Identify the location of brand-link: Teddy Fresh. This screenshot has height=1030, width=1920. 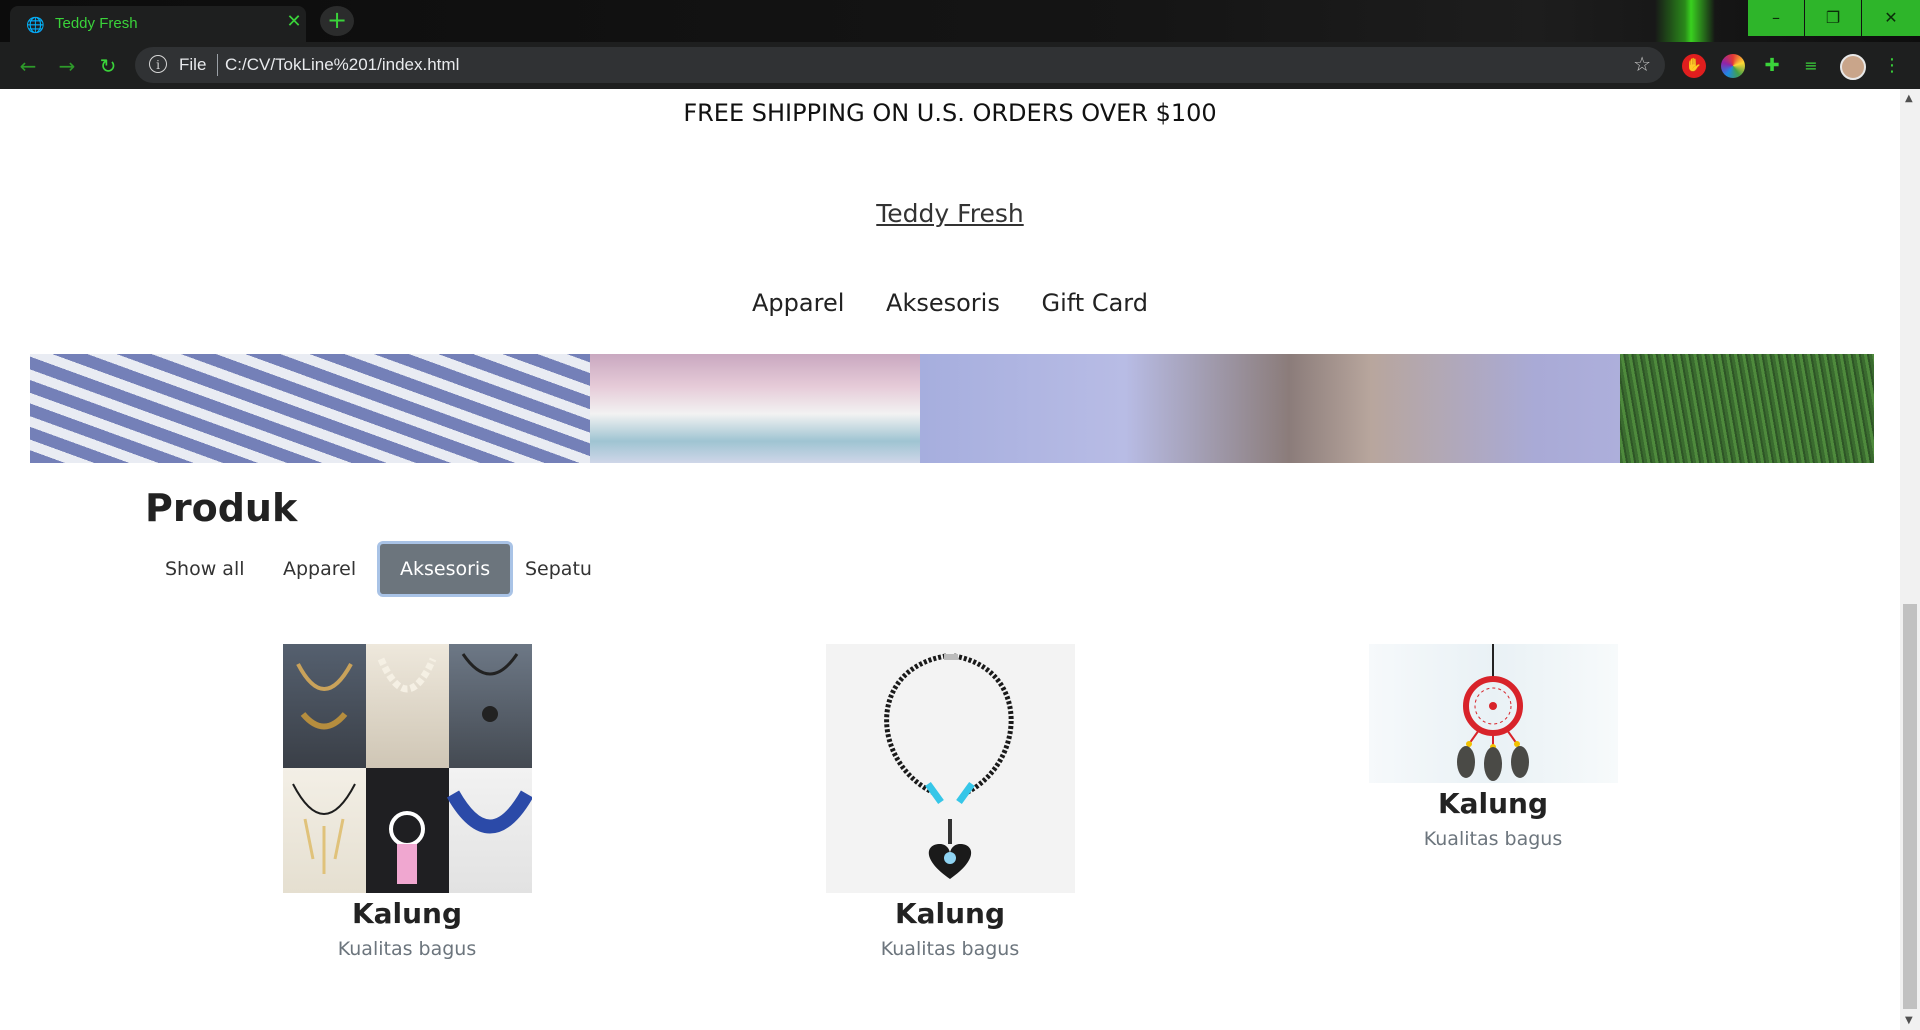
(949, 213).